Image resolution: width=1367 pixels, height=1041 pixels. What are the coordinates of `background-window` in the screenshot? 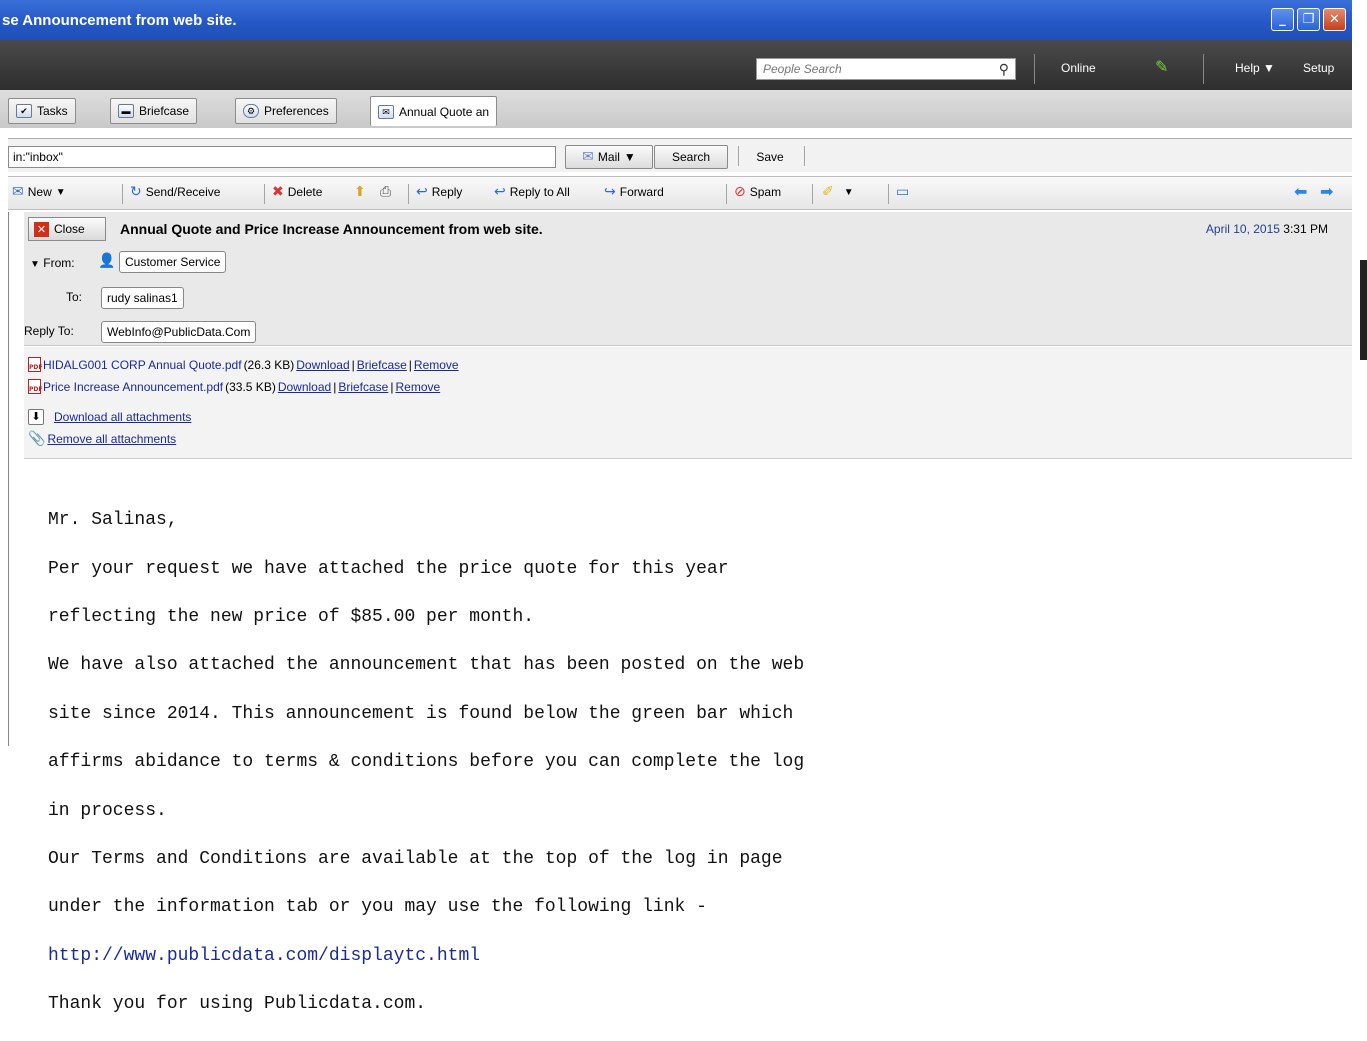 It's located at (1363, 310).